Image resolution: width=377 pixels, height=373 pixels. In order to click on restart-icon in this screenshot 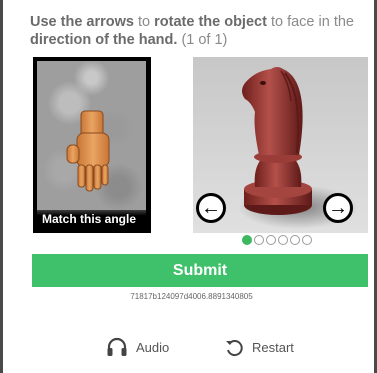, I will do `click(234, 348)`.